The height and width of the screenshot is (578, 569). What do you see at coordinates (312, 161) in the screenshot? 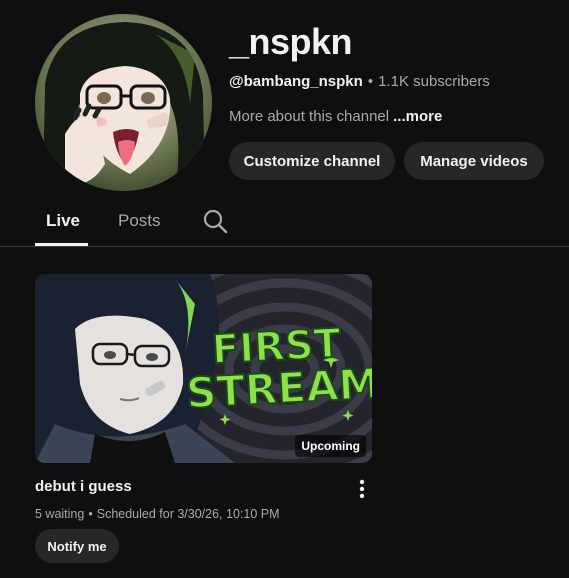
I see `customize-channel-button: Customize channel` at bounding box center [312, 161].